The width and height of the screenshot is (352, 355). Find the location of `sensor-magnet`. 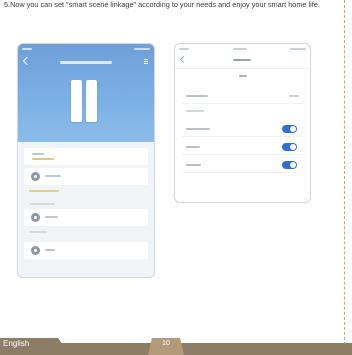

sensor-magnet is located at coordinates (91, 101).